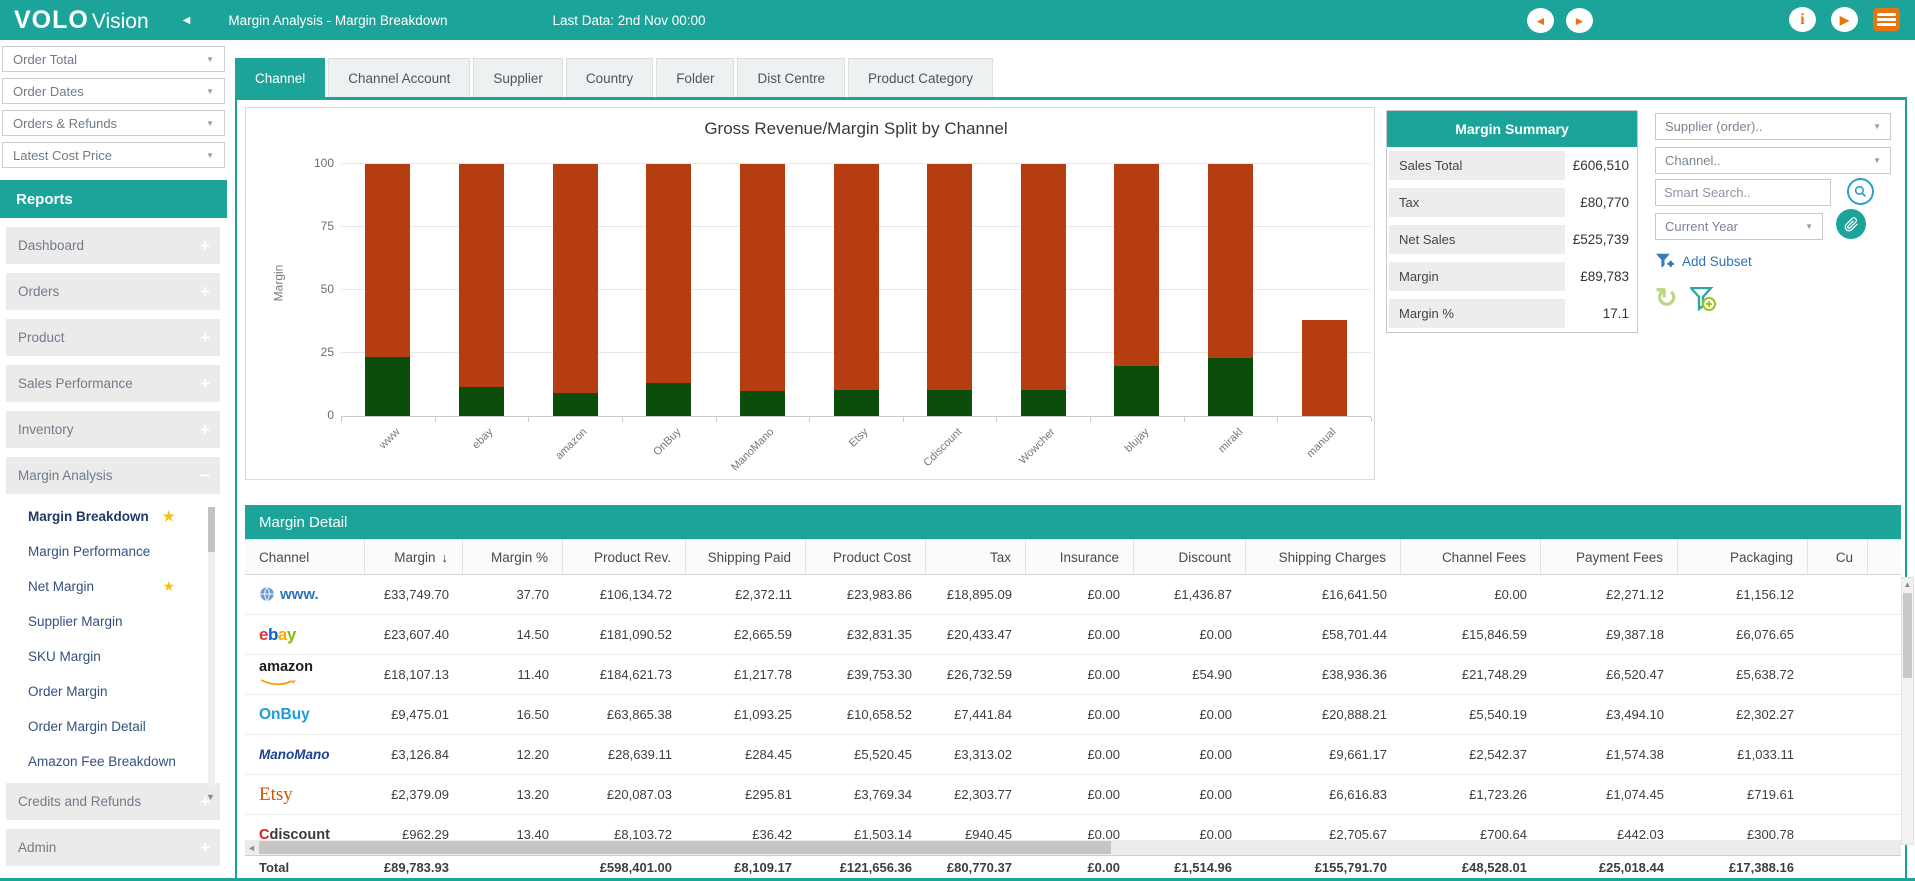 The height and width of the screenshot is (881, 1915). I want to click on chart-bar-wowcher, so click(1043, 290).